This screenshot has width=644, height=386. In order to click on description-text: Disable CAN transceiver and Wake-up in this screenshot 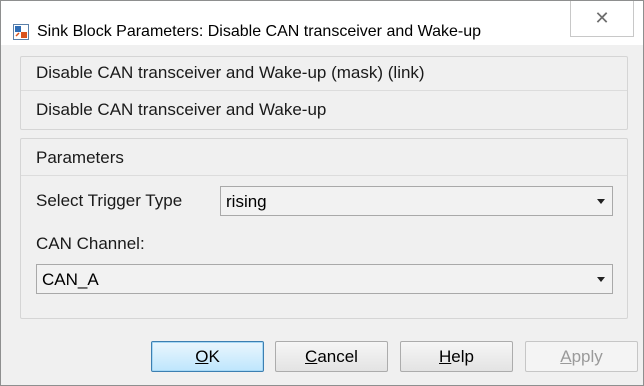, I will do `click(181, 109)`.